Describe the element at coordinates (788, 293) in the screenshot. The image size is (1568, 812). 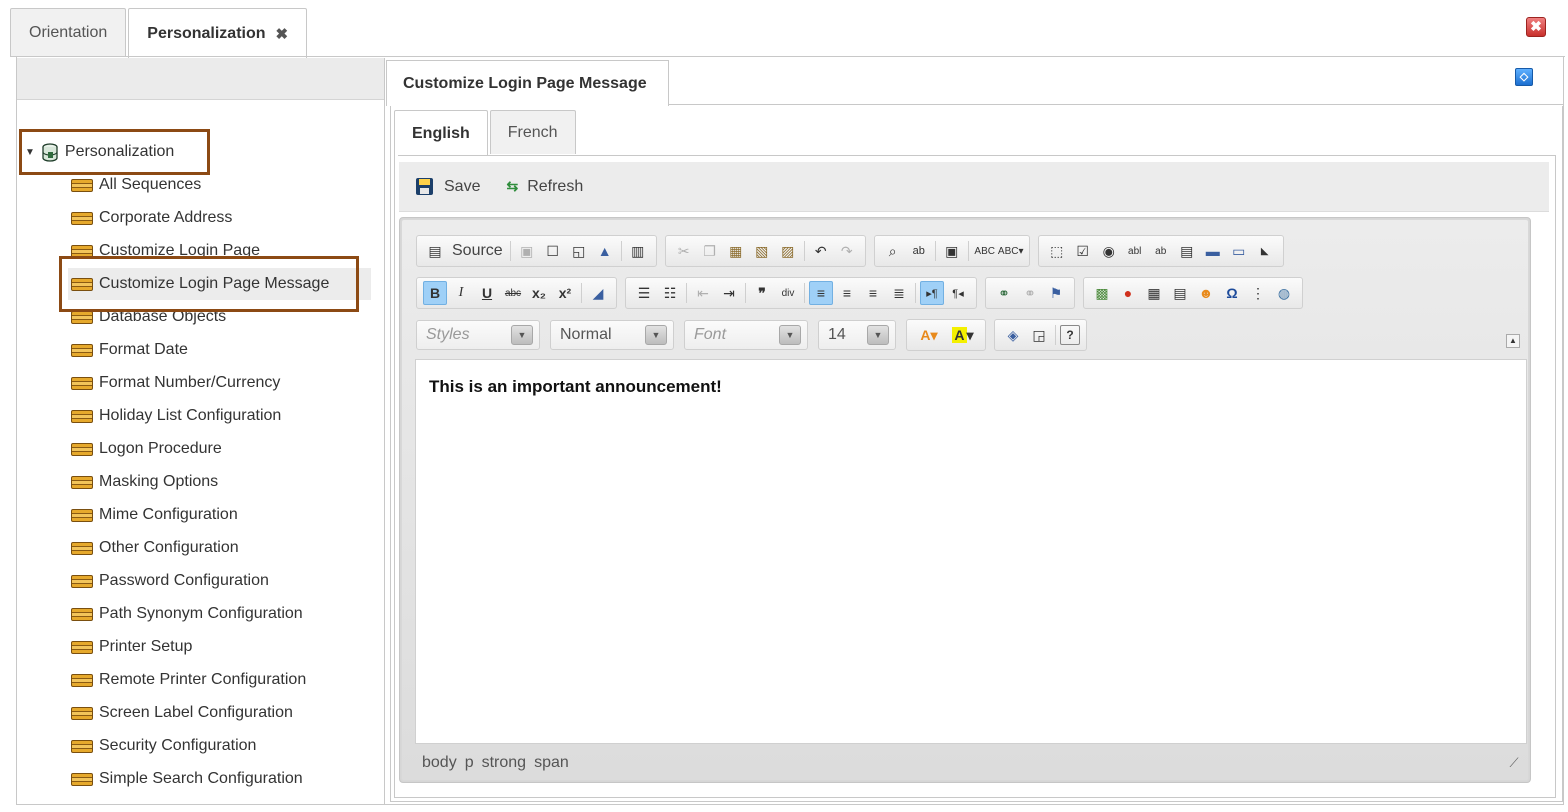
I see `create-div-icon: div` at that location.